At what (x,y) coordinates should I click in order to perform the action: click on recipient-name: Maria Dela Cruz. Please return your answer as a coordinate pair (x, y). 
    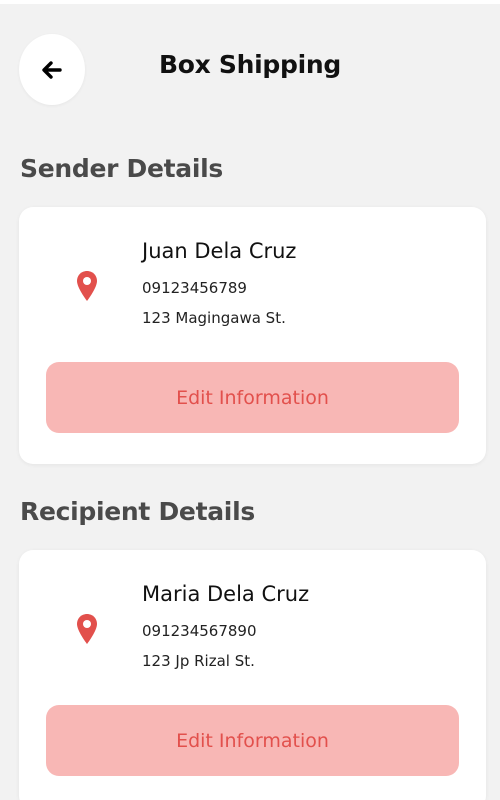
    Looking at the image, I should click on (226, 594).